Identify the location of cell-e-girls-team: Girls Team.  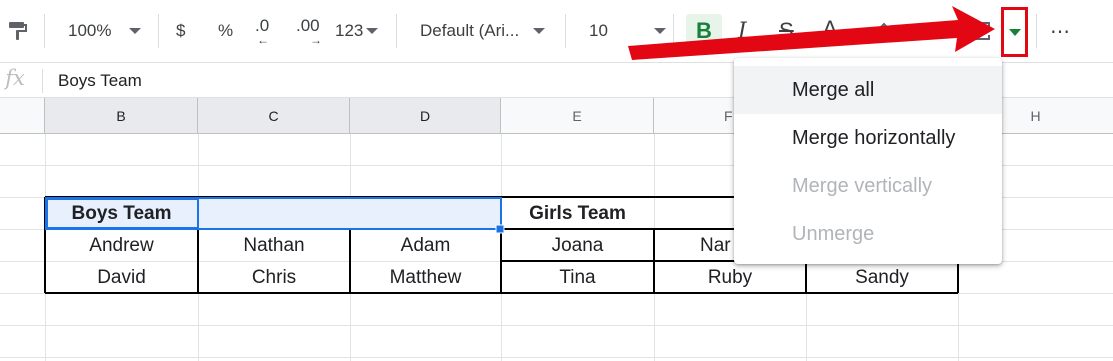
(577, 213).